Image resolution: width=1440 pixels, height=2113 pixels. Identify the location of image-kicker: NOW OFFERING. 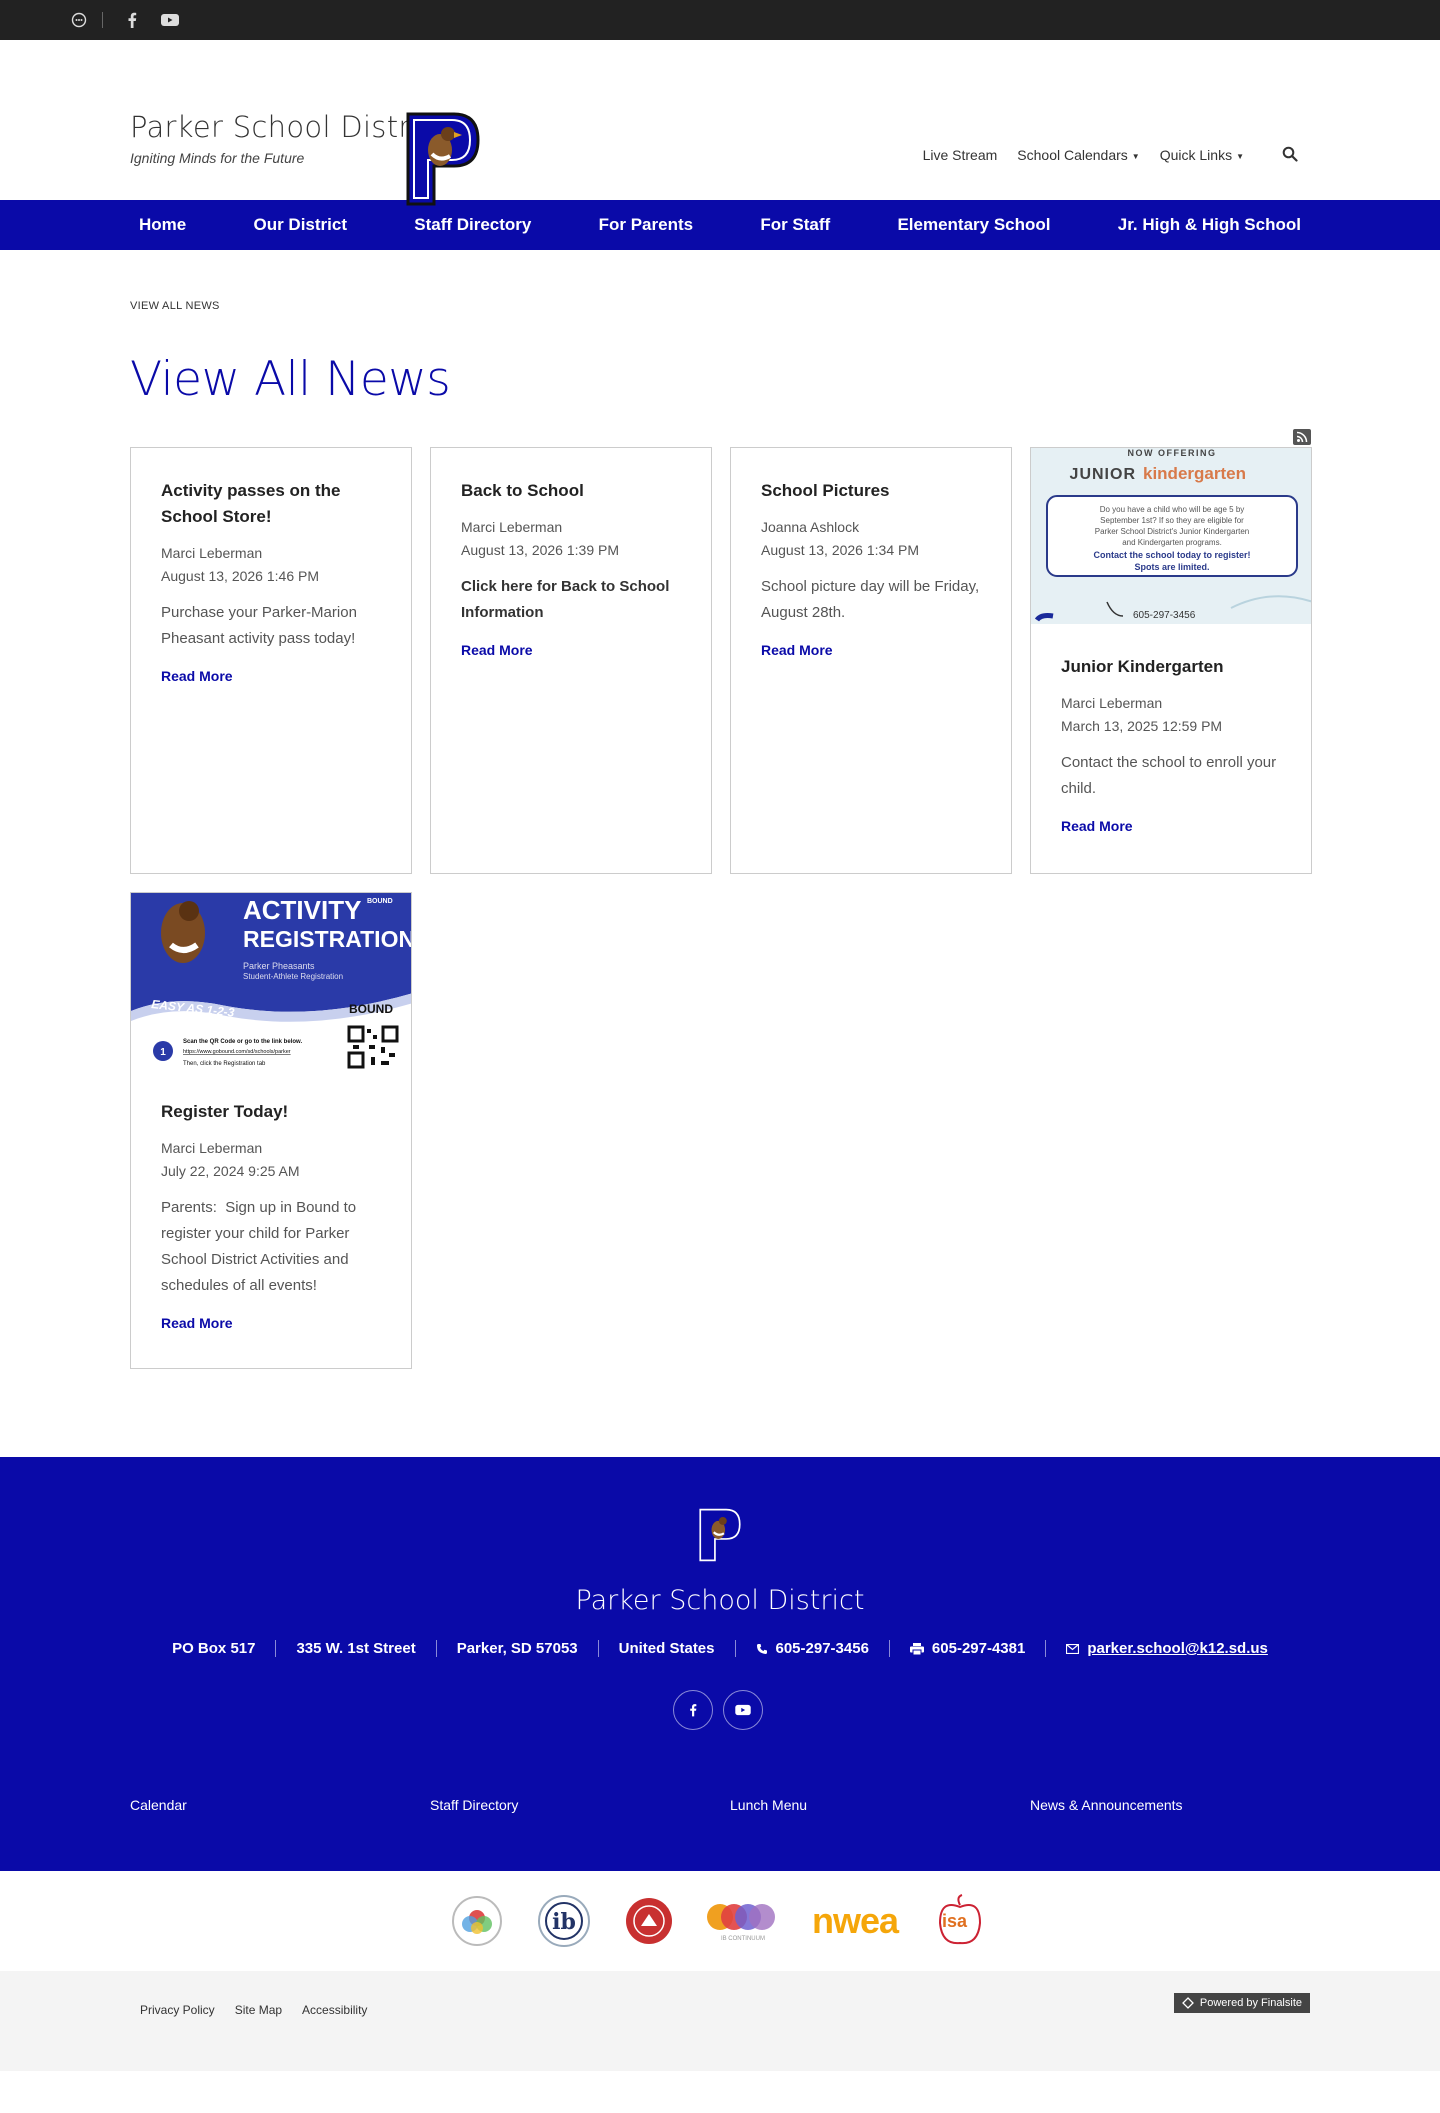
(1172, 453).